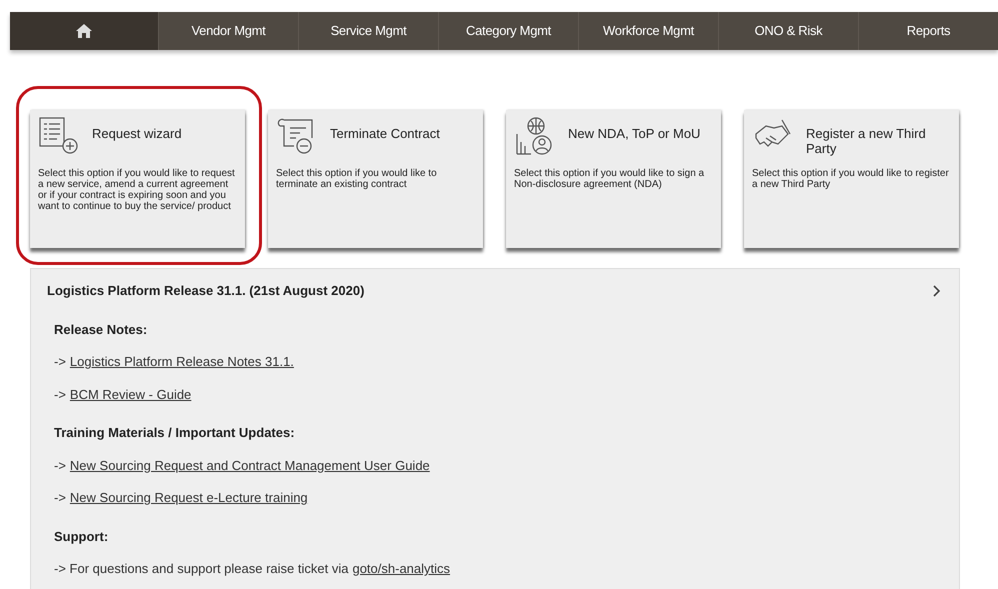 This screenshot has height=589, width=998. Describe the element at coordinates (508, 31) in the screenshot. I see `nav-tab: Category Mgmt` at that location.